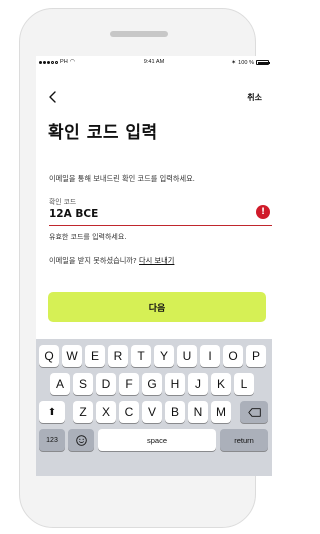 This screenshot has height=534, width=320. I want to click on input-error-underline, so click(160, 225).